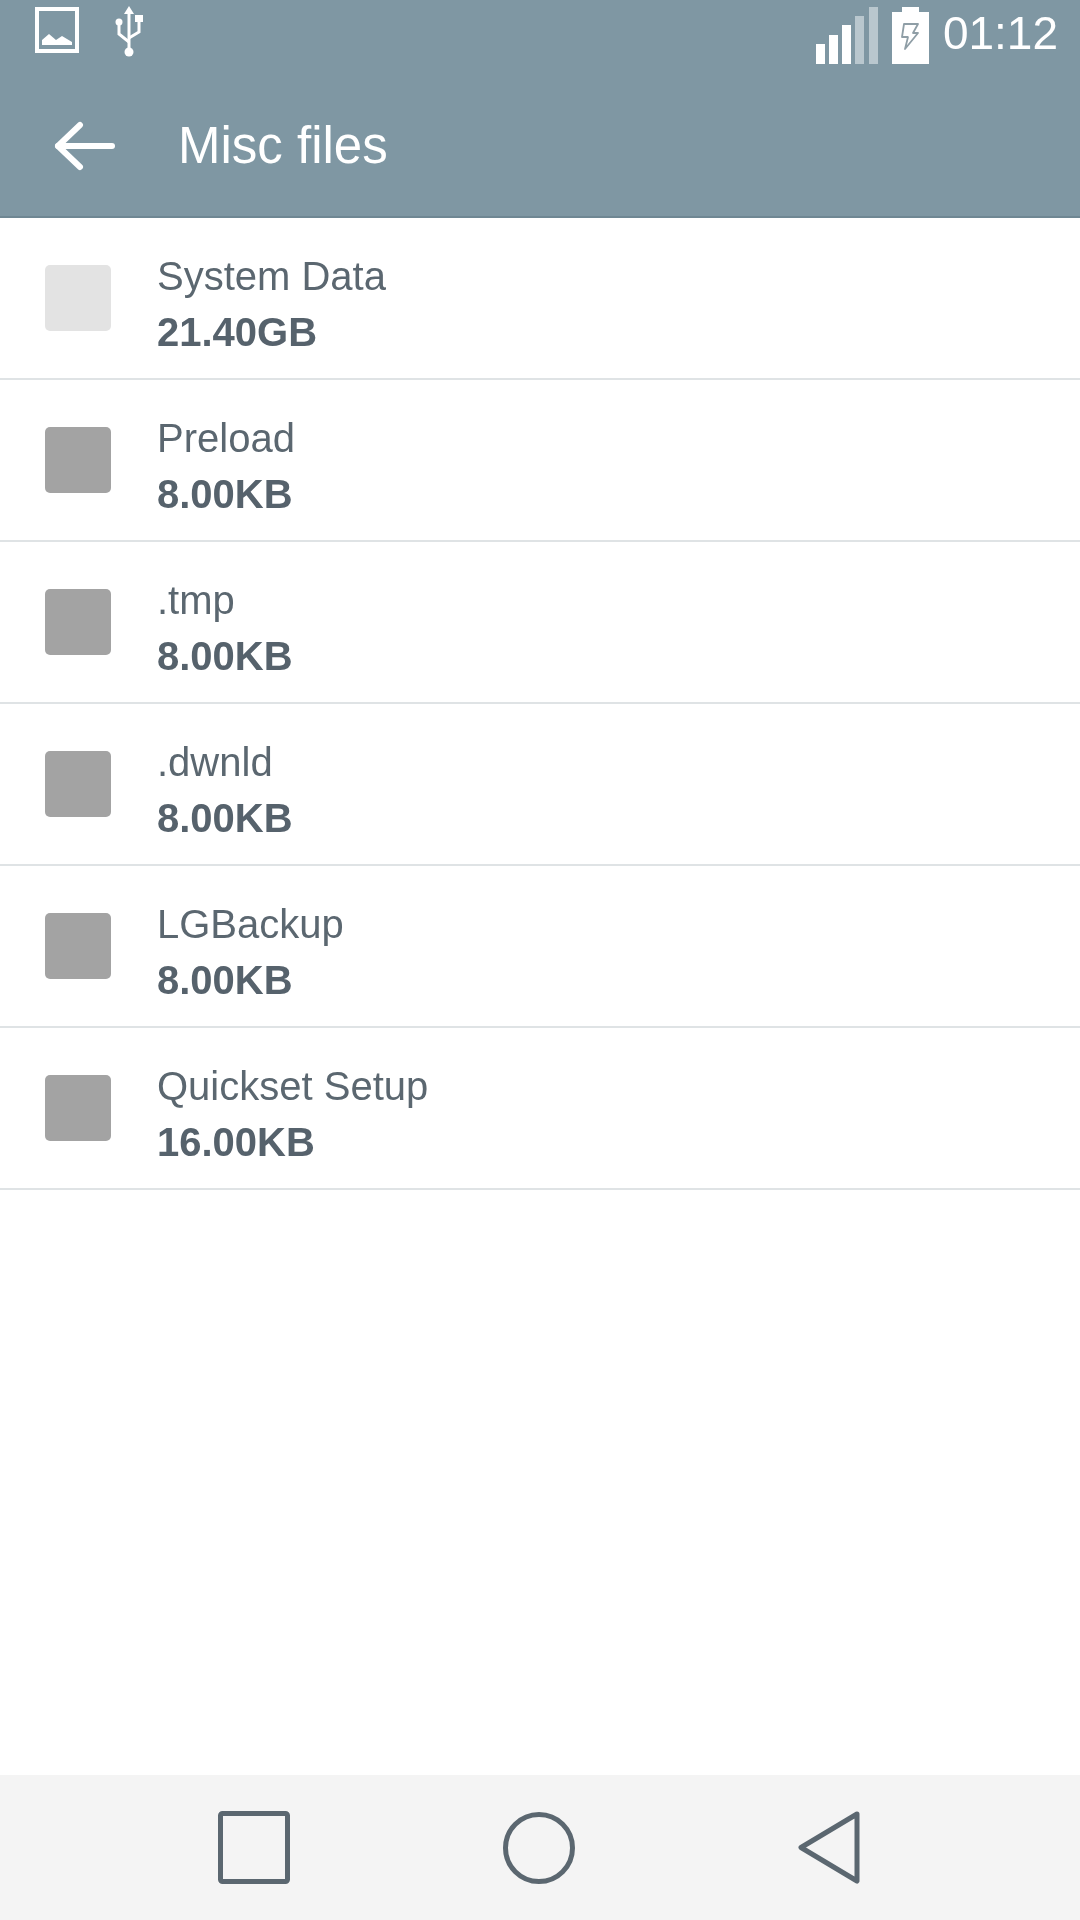  What do you see at coordinates (1000, 33) in the screenshot?
I see `clock-time: 01:12` at bounding box center [1000, 33].